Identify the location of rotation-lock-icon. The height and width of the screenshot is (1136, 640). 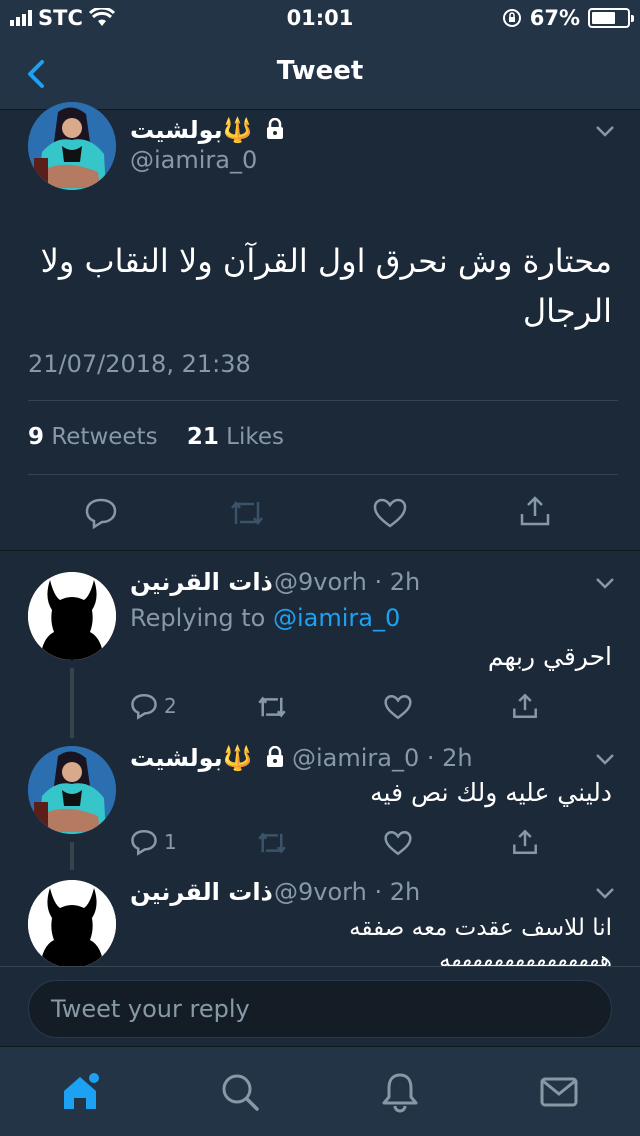
(511, 18).